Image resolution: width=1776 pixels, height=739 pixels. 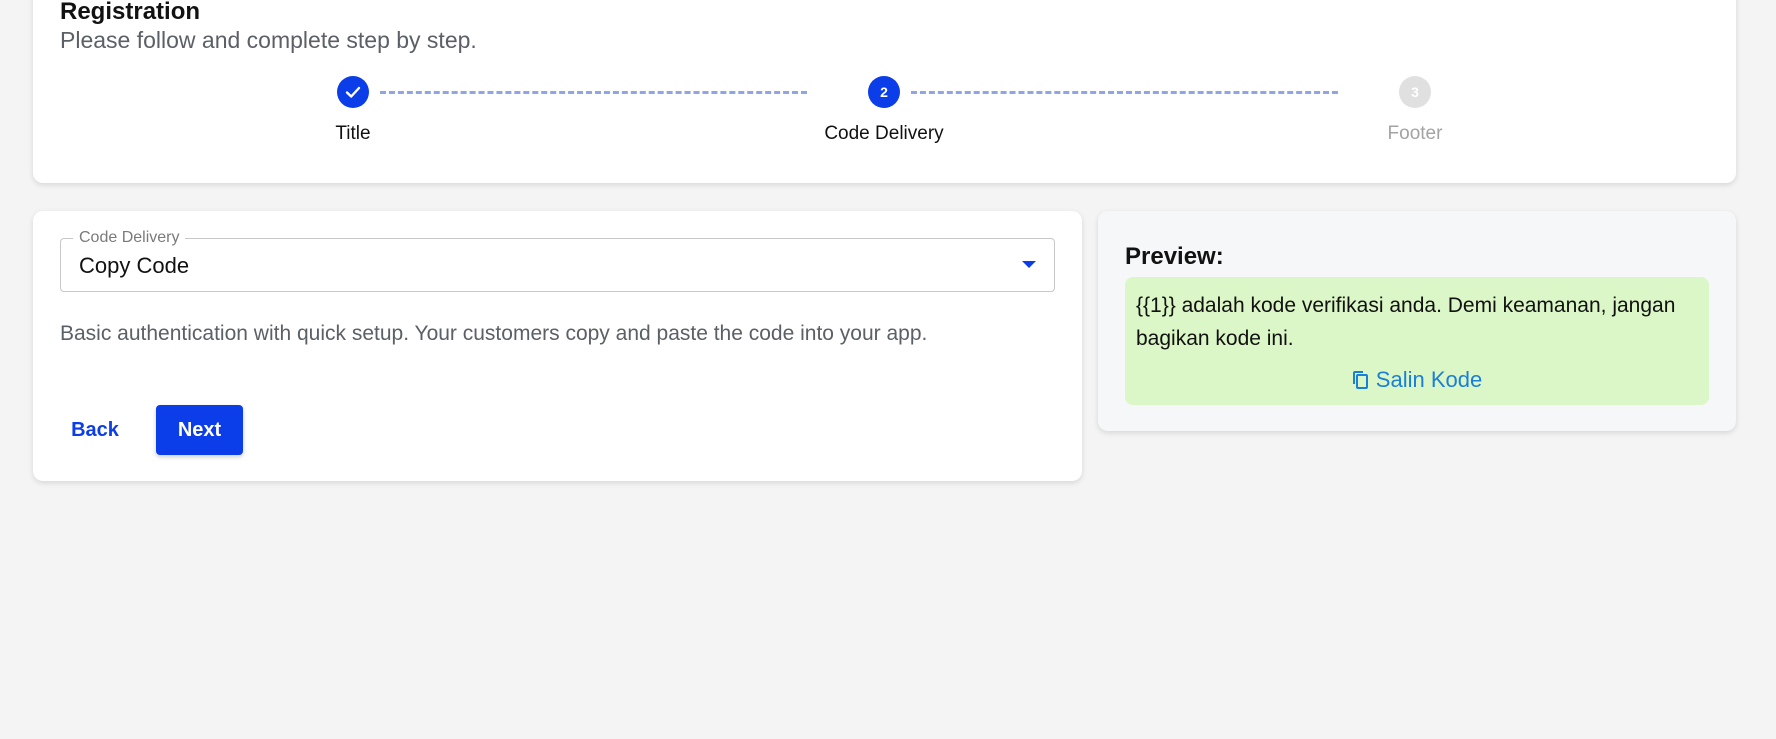 What do you see at coordinates (268, 40) in the screenshot?
I see `page-subtitle: Please follow and complete step by step.` at bounding box center [268, 40].